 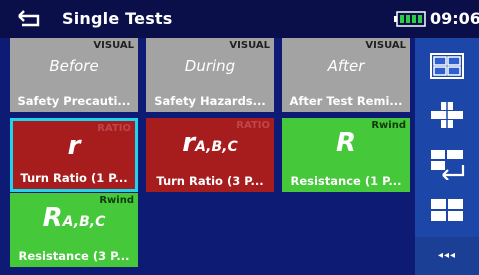 What do you see at coordinates (74, 66) in the screenshot?
I see `tile-main-label: Before` at bounding box center [74, 66].